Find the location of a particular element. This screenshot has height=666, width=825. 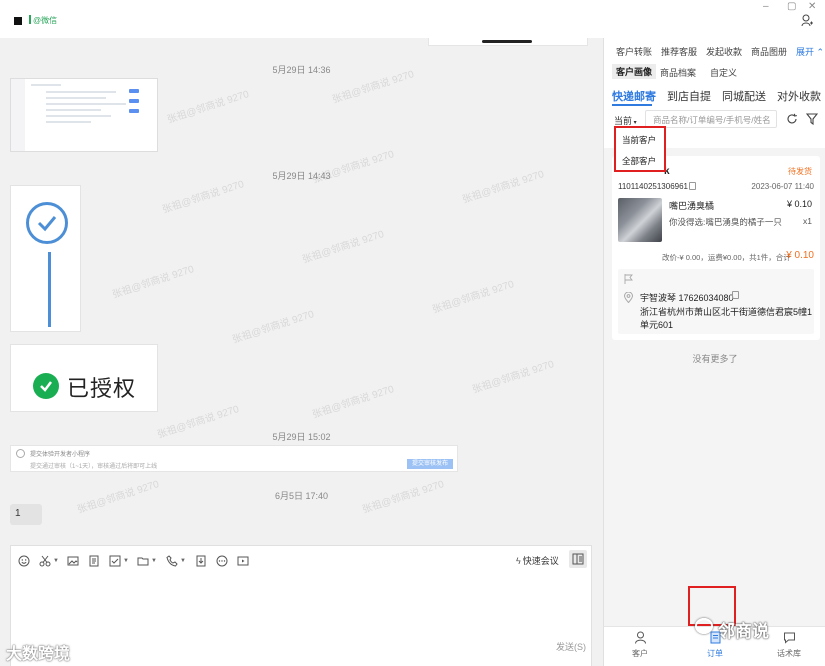

authorized-image: 已授权 is located at coordinates (84, 378).